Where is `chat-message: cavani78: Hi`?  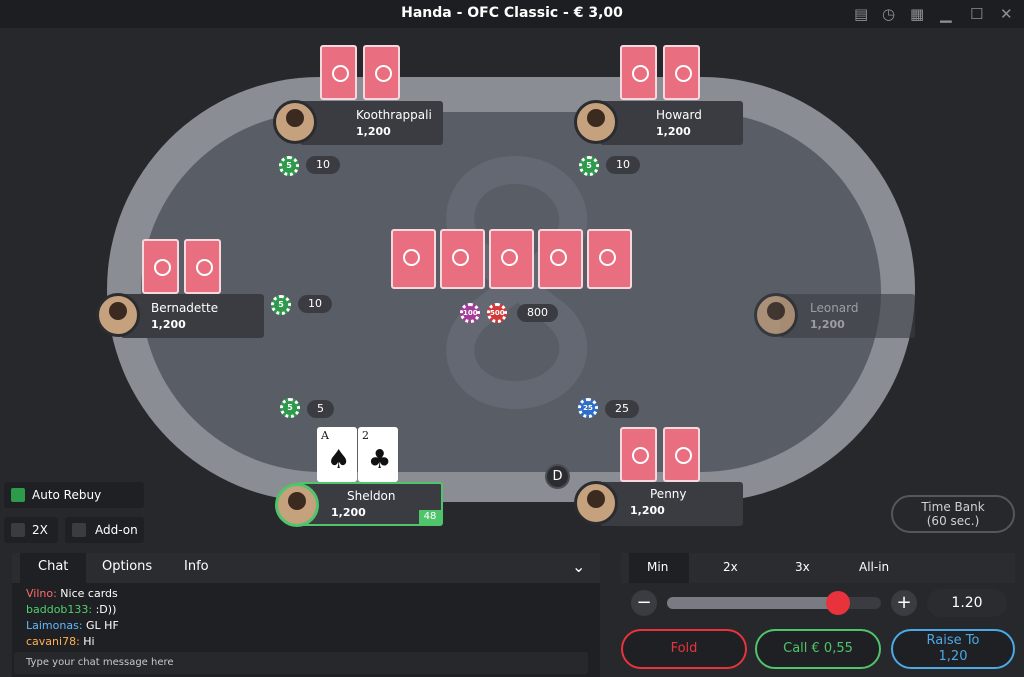 chat-message: cavani78: Hi is located at coordinates (60, 641).